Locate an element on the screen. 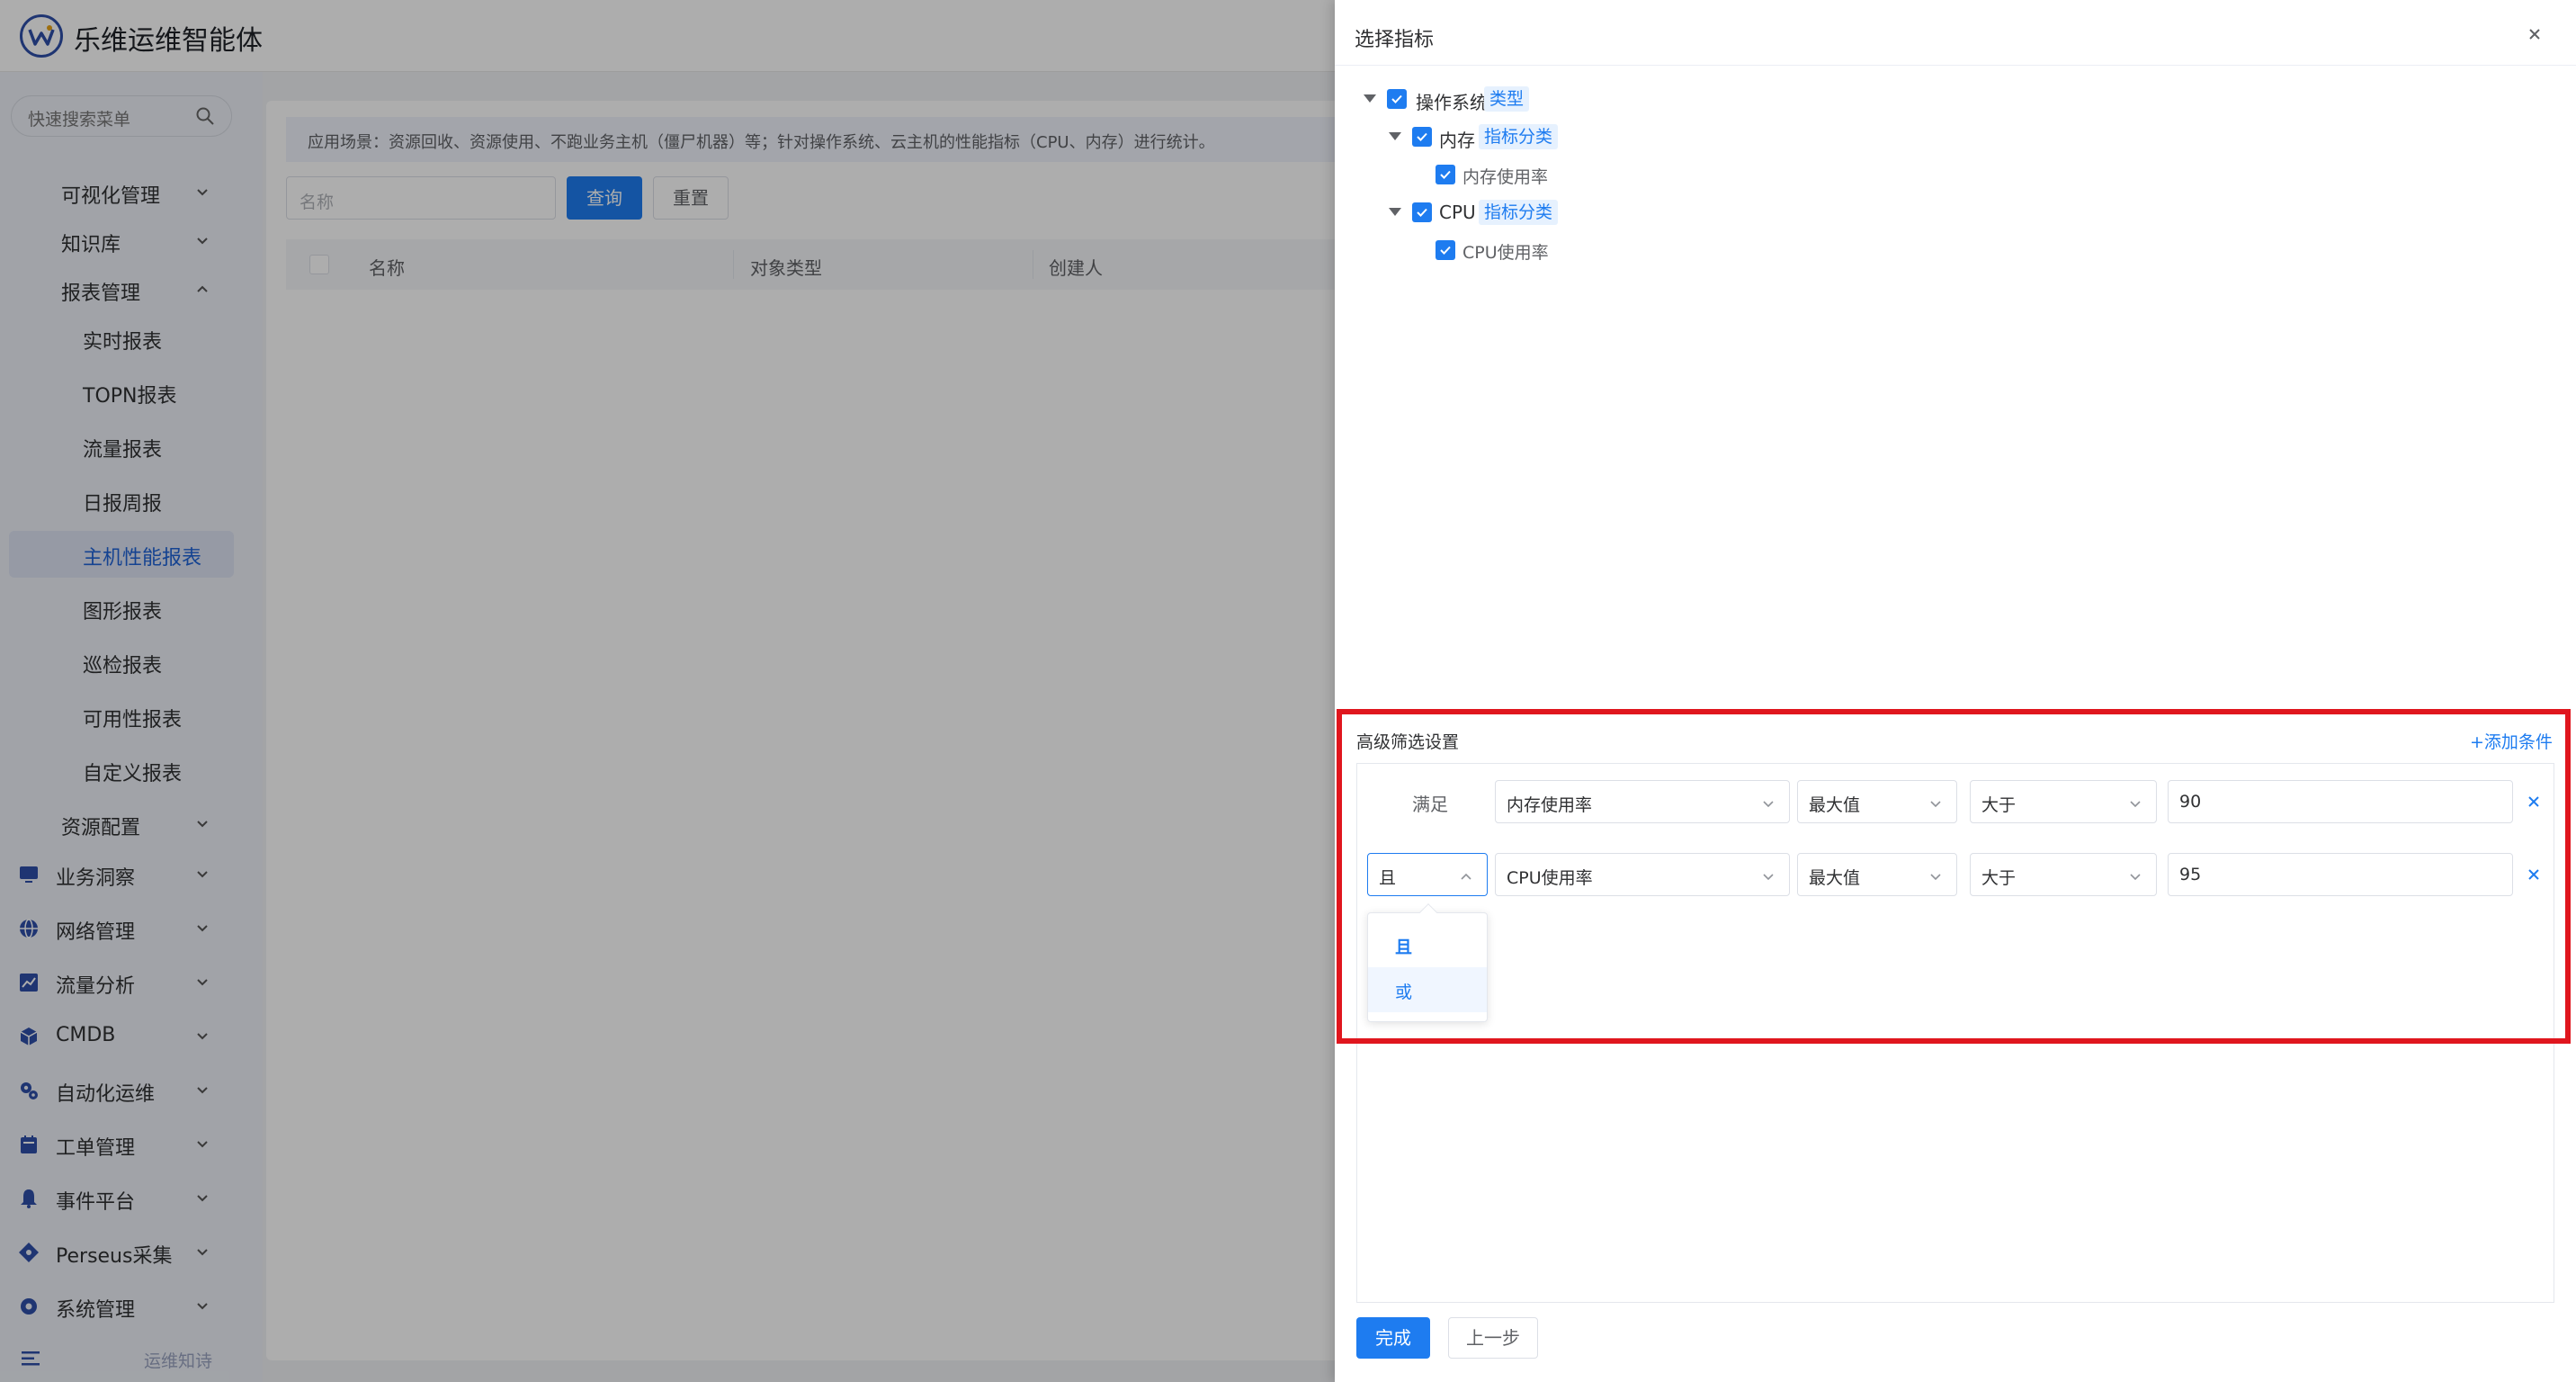  previous-step-button: 上一步 is located at coordinates (1493, 1338).